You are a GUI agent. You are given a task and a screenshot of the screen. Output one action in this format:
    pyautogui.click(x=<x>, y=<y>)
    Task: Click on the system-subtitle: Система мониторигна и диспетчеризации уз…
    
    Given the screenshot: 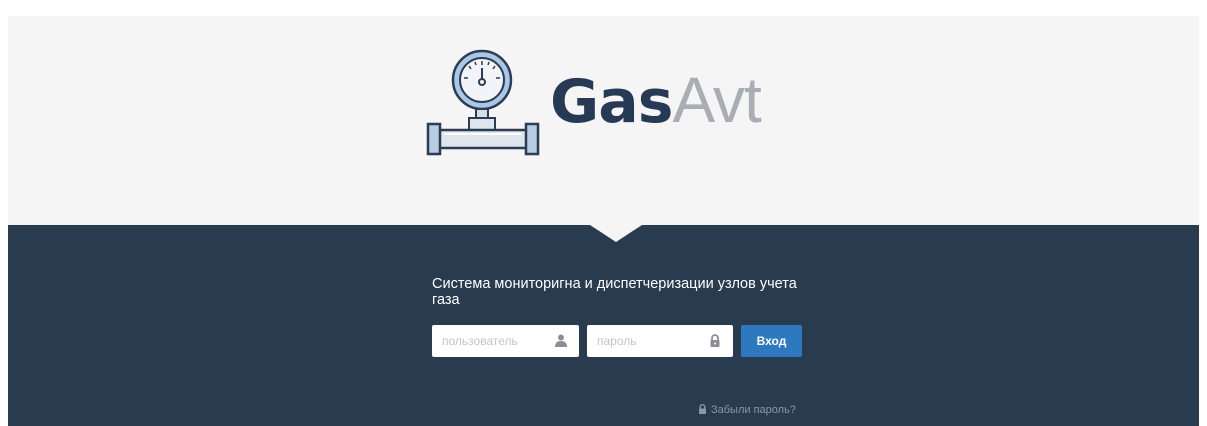 What is the action you would take?
    pyautogui.click(x=614, y=292)
    